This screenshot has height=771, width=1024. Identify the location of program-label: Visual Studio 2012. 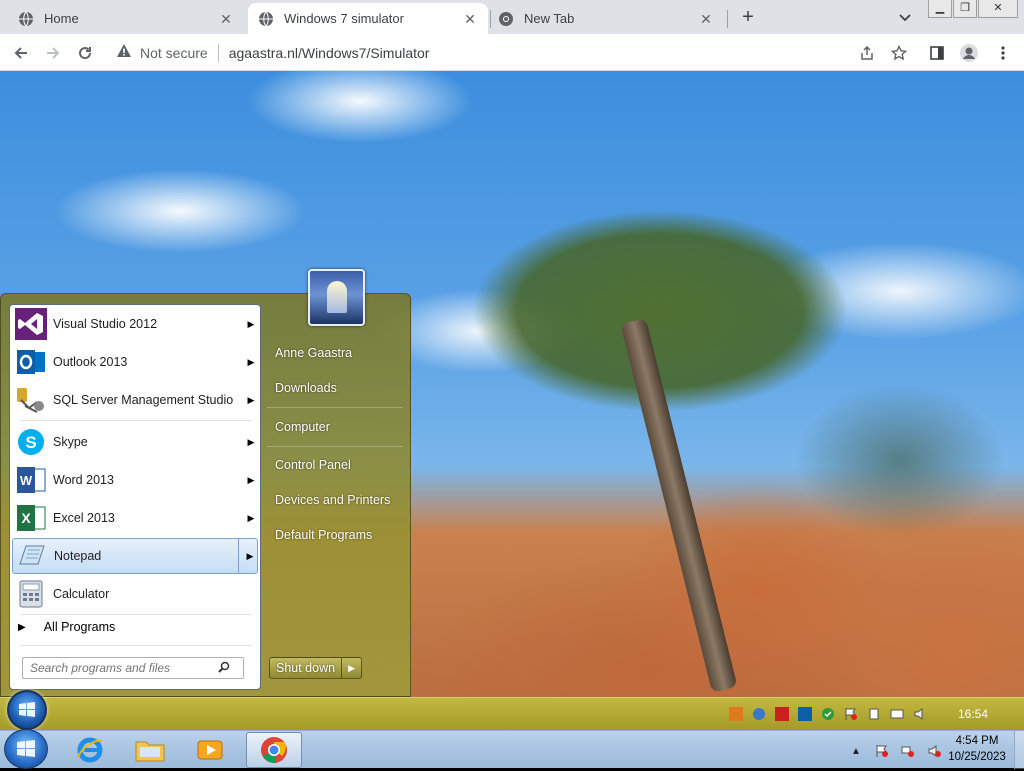
(105, 324).